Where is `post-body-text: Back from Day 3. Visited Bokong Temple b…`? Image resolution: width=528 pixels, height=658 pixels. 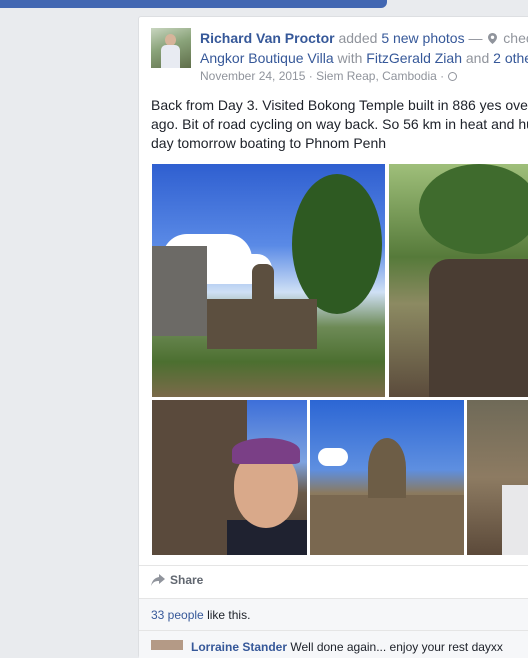 post-body-text: Back from Day 3. Visited Bokong Temple b… is located at coordinates (339, 124).